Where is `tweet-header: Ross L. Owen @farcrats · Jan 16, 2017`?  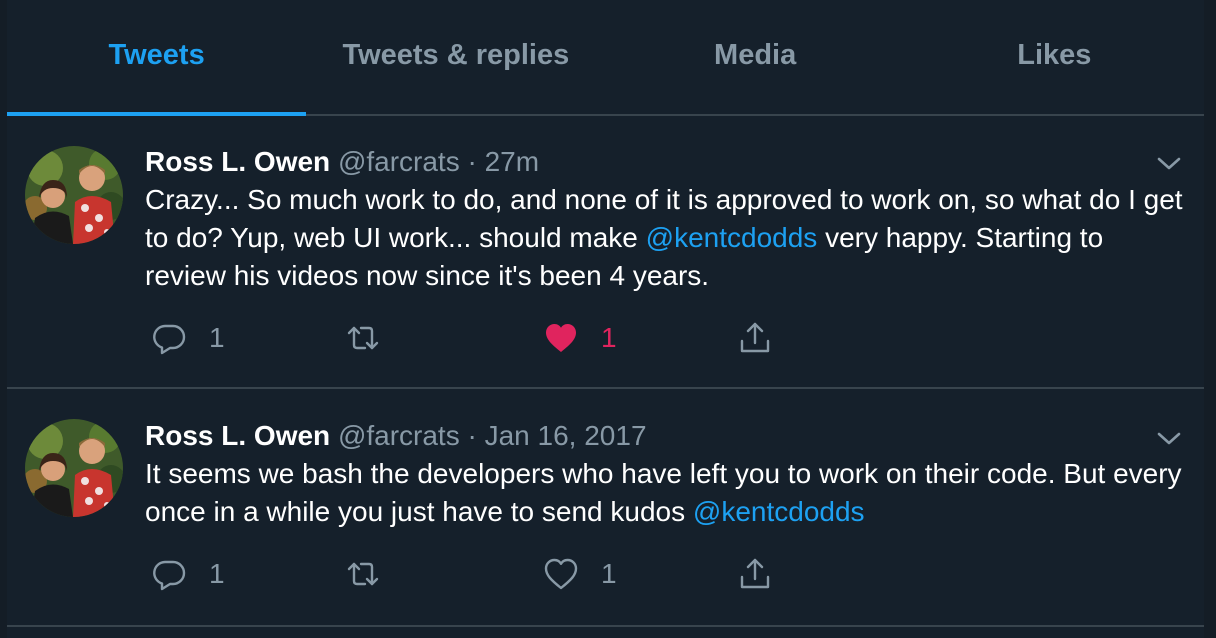
tweet-header: Ross L. Owen @farcrats · Jan 16, 2017 is located at coordinates (664, 436).